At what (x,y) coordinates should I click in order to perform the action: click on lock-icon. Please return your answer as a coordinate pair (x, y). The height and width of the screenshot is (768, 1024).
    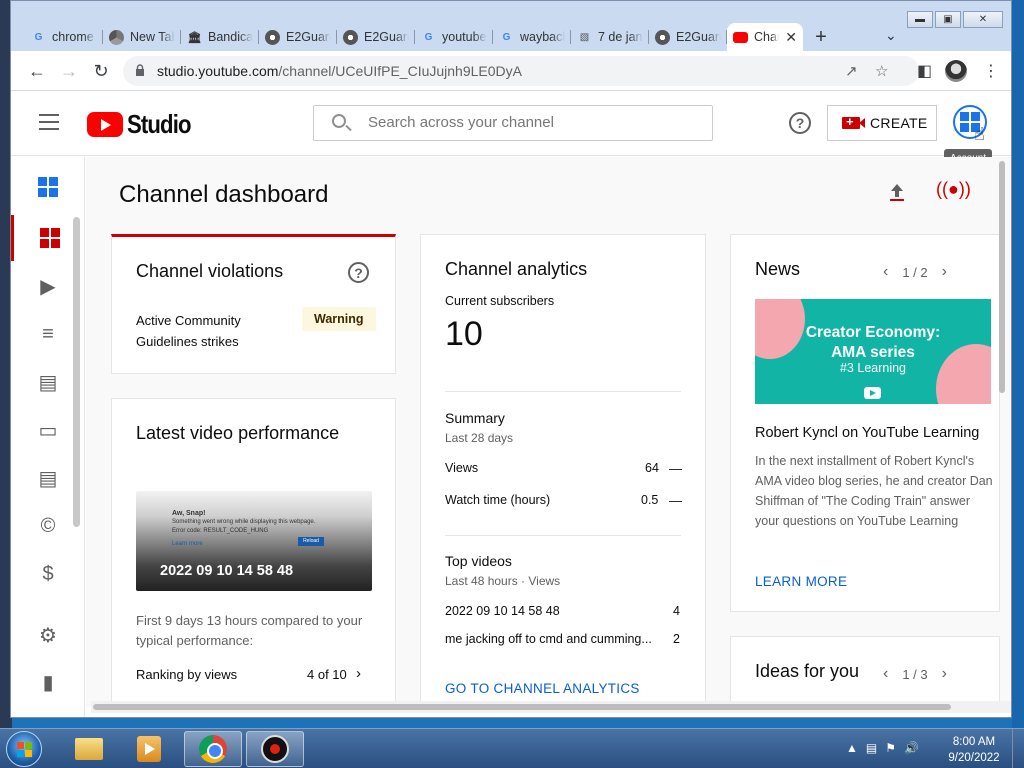
    Looking at the image, I should click on (140, 70).